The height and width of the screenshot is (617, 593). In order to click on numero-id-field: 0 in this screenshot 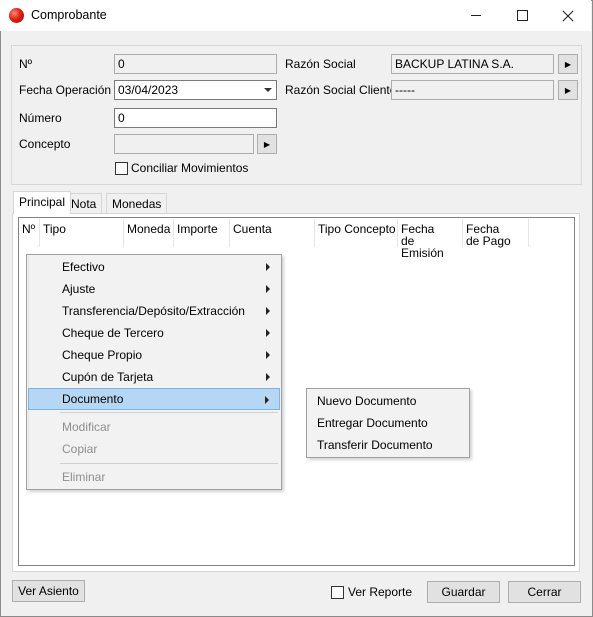, I will do `click(195, 64)`.